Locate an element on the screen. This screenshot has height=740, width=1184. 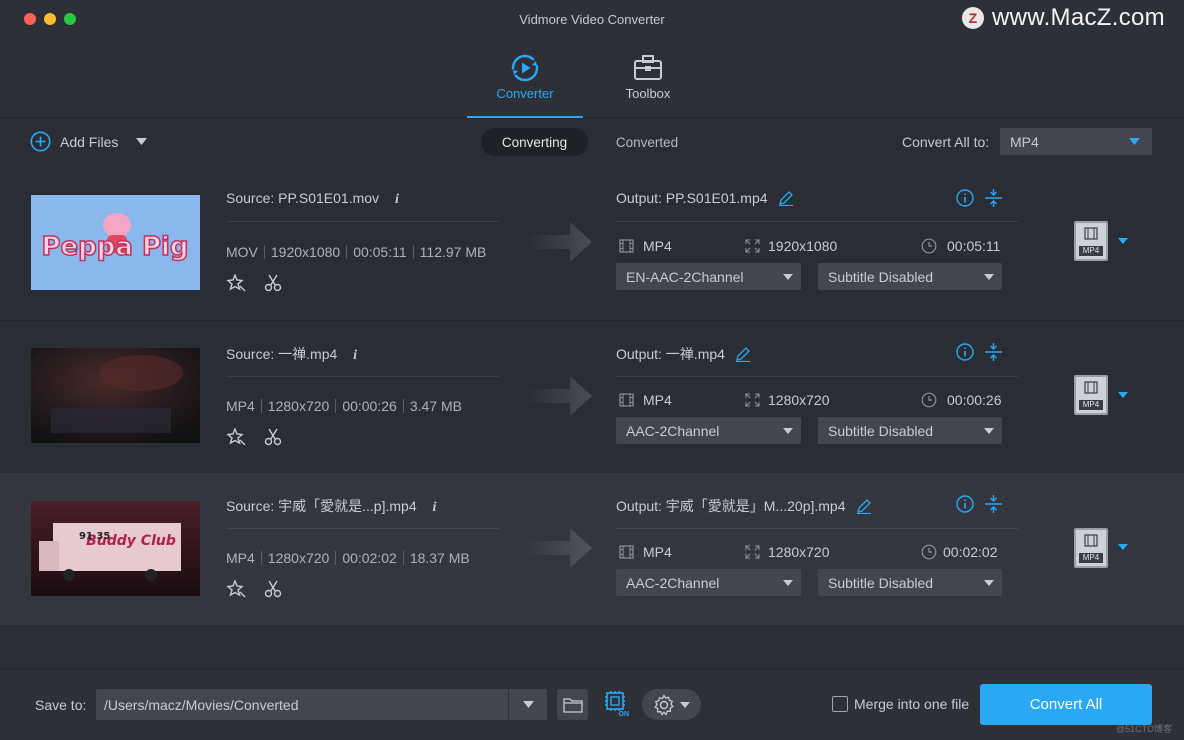
output-duration: 00:05:11 is located at coordinates (960, 246).